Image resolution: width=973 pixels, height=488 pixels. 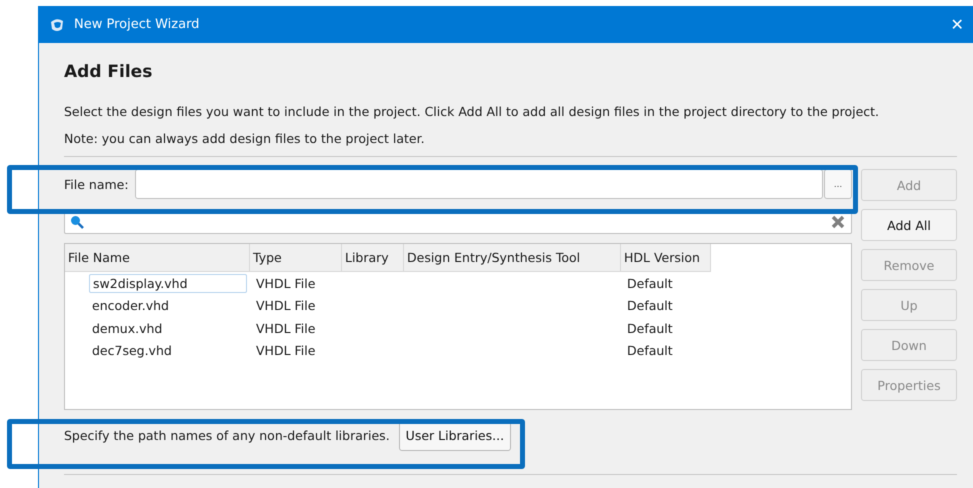 I want to click on file-name-field, so click(x=478, y=184).